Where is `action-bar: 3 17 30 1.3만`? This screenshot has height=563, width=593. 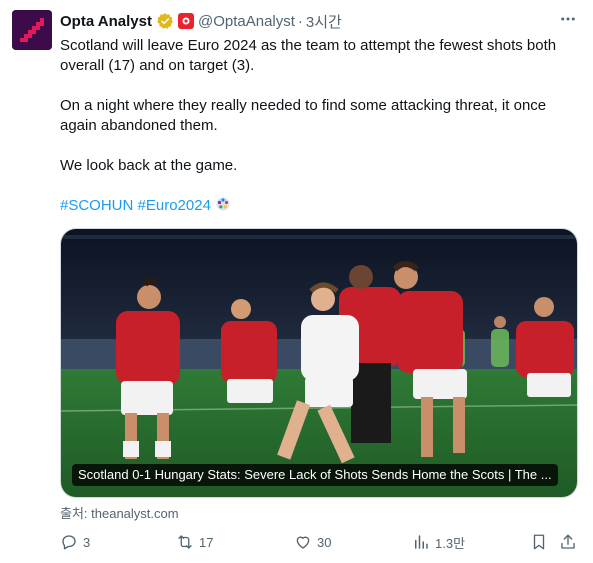
action-bar: 3 17 30 1.3만 is located at coordinates (320, 542).